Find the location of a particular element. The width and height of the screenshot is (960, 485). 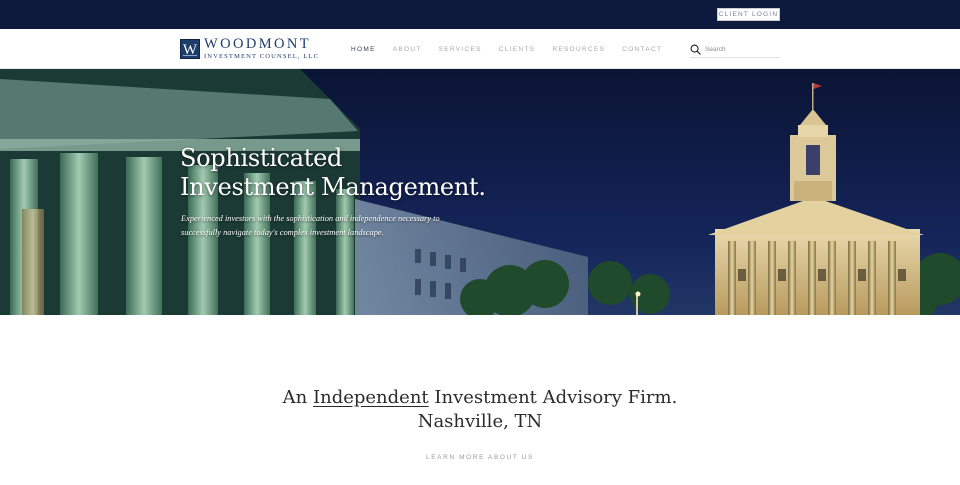

intro-headline: An Independent Investment Advisory Firm. is located at coordinates (480, 398).